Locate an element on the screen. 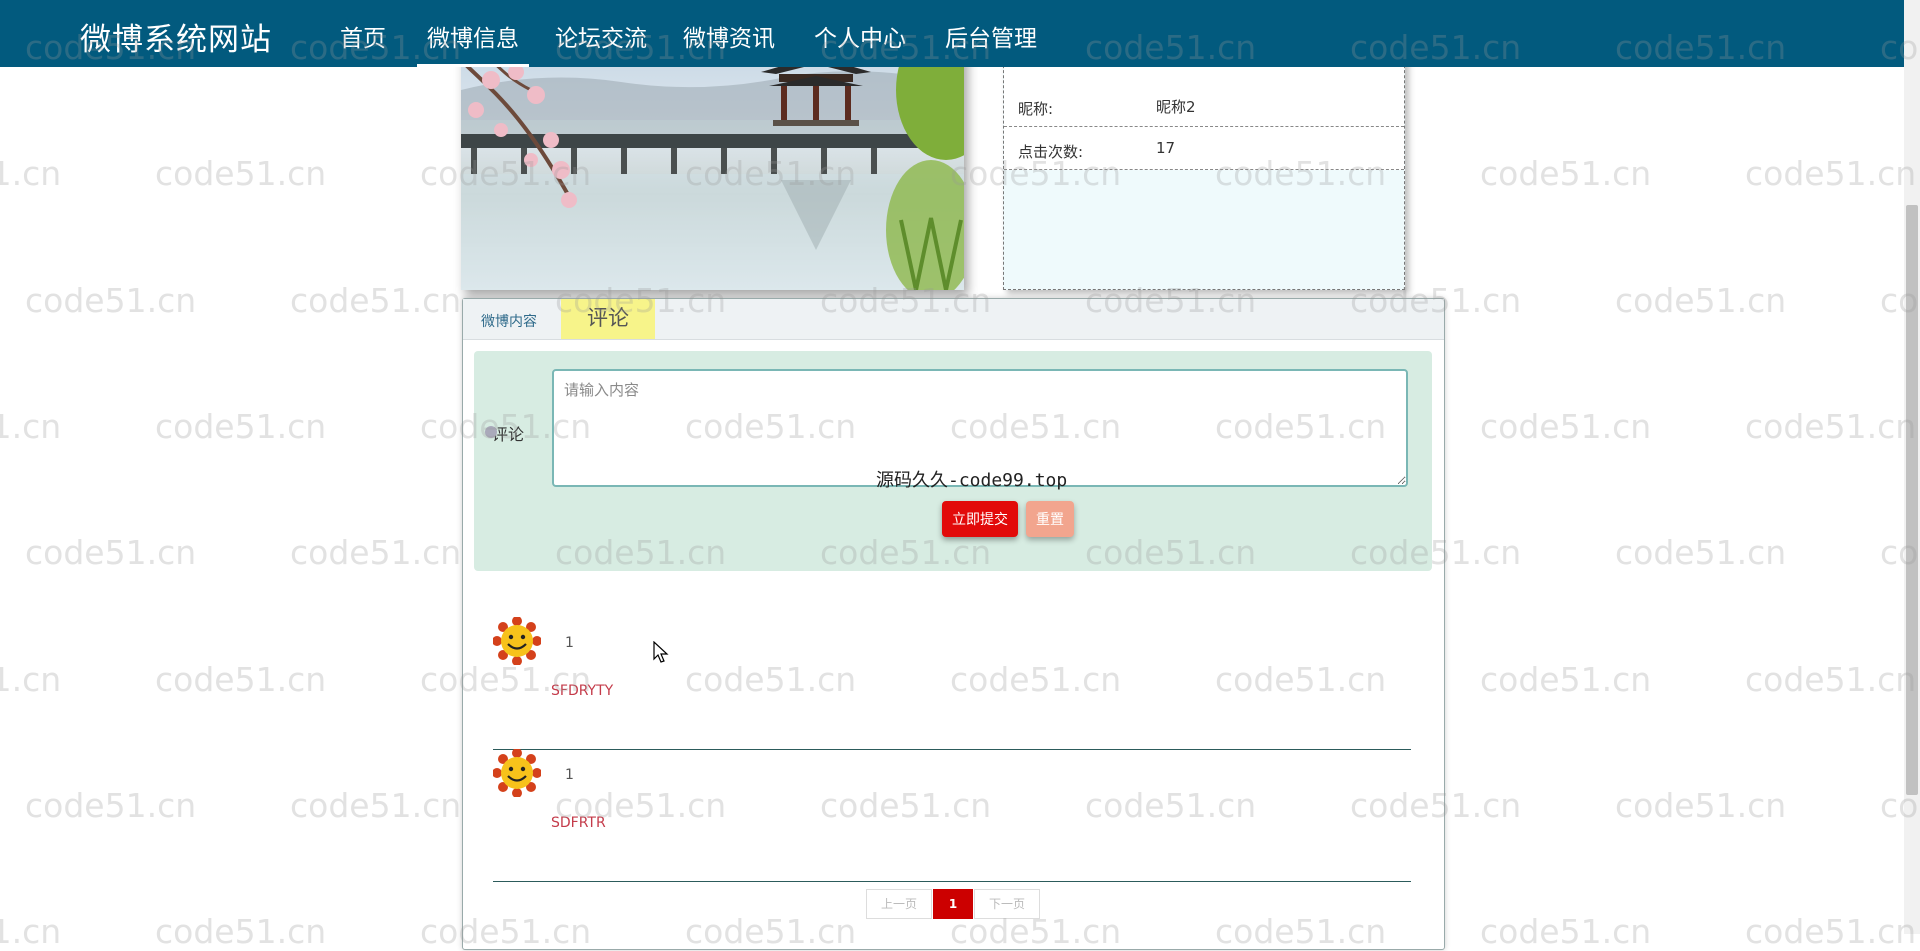 The width and height of the screenshot is (1920, 951). comment-item: 1 SFDRYTY is located at coordinates (952, 683).